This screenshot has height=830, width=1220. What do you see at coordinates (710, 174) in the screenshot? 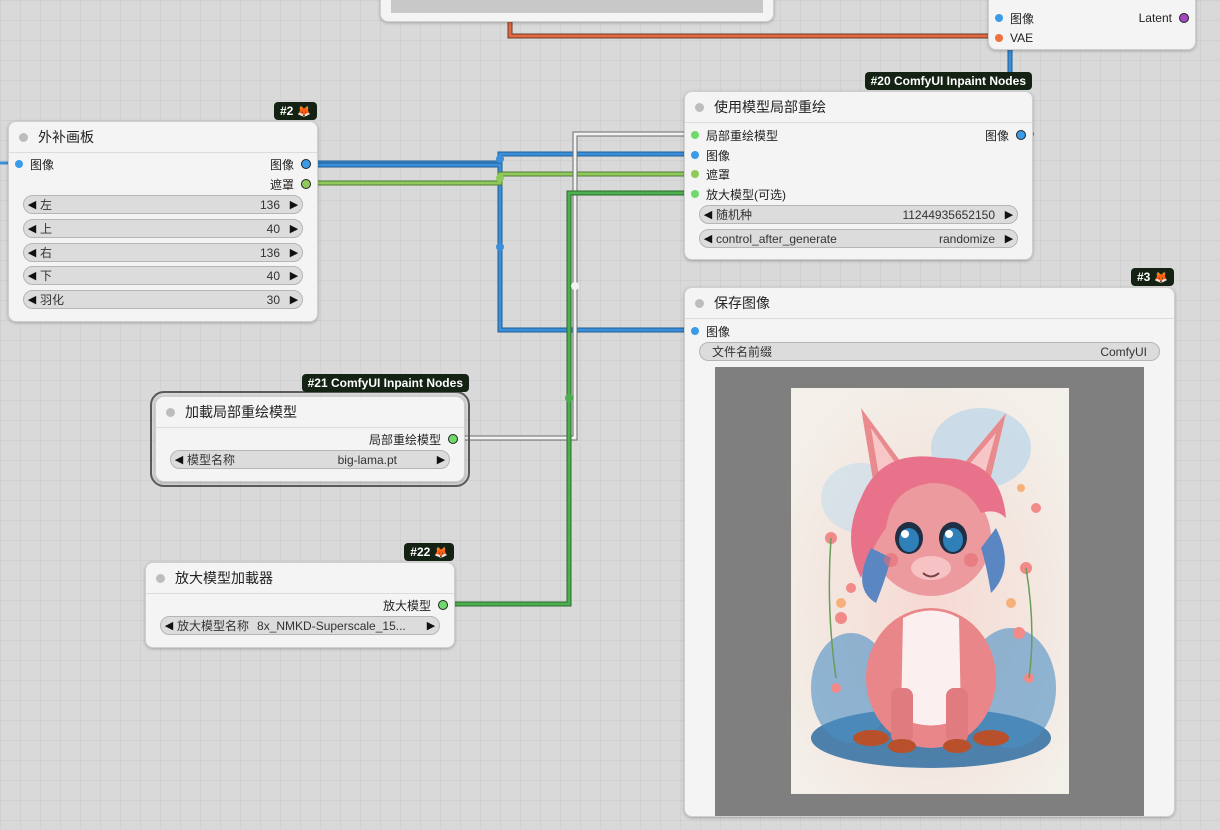
I see `input-slot-mask: 遮罩` at bounding box center [710, 174].